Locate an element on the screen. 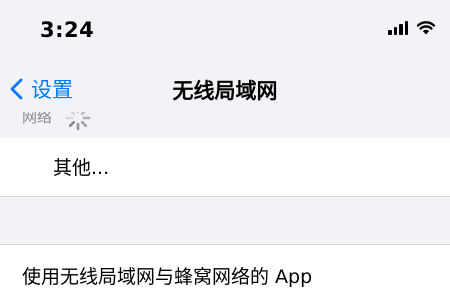 The image size is (450, 301). apps-using-wlan-item: 使用无线局域网与蜂窝网络的 App is located at coordinates (167, 275).